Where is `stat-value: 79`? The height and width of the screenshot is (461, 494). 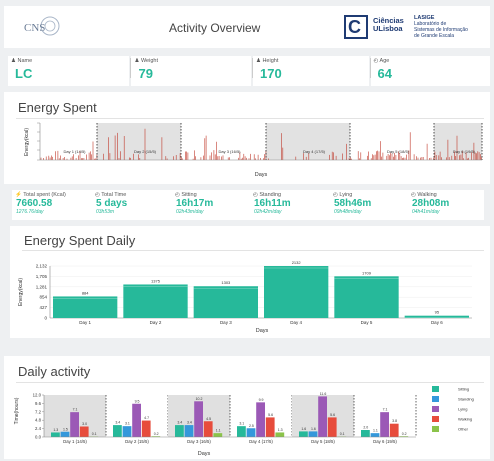 stat-value: 79 is located at coordinates (145, 73).